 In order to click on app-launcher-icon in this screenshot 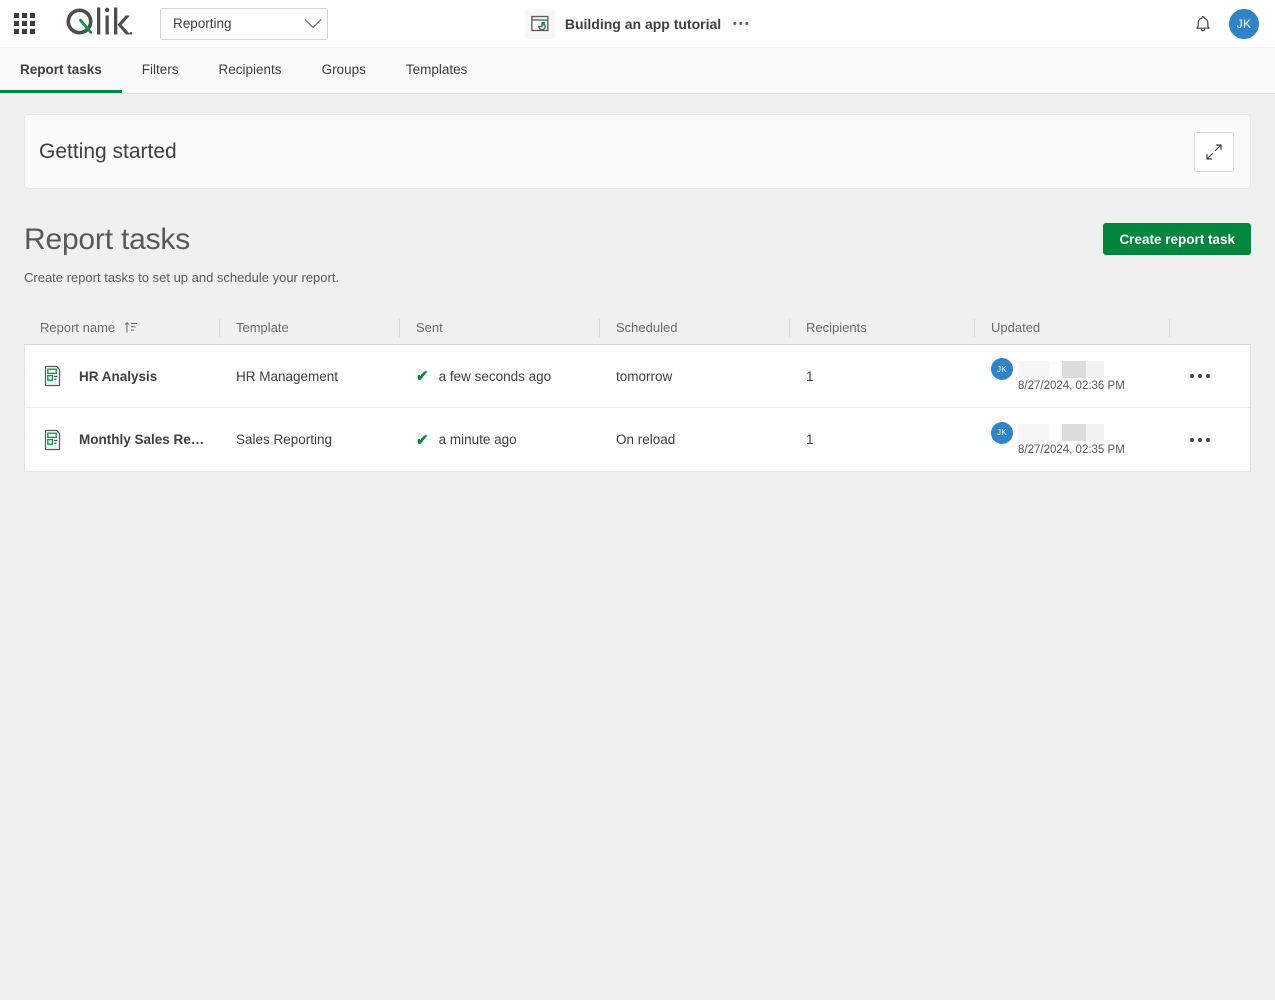, I will do `click(24, 24)`.